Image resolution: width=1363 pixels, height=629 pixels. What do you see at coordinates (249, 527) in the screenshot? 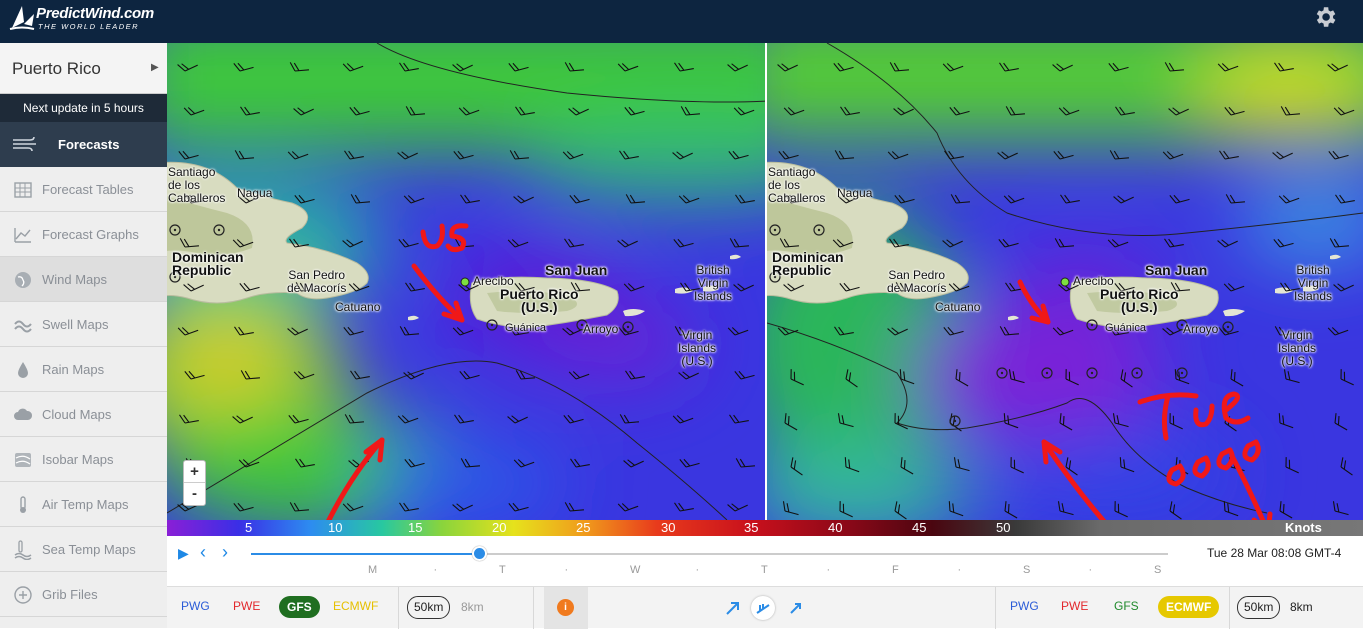
I see `scale-tick: 5` at bounding box center [249, 527].